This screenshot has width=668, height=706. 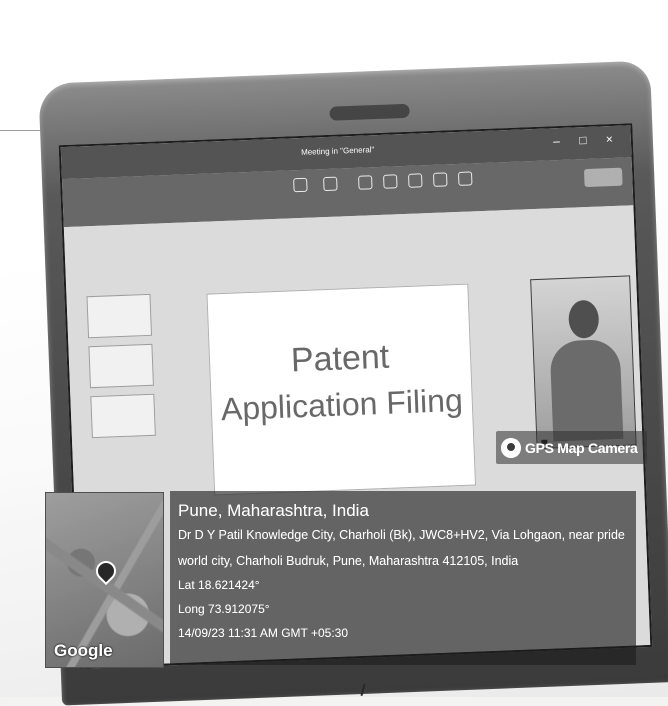 I want to click on window-controls: – □ ×, so click(x=587, y=140).